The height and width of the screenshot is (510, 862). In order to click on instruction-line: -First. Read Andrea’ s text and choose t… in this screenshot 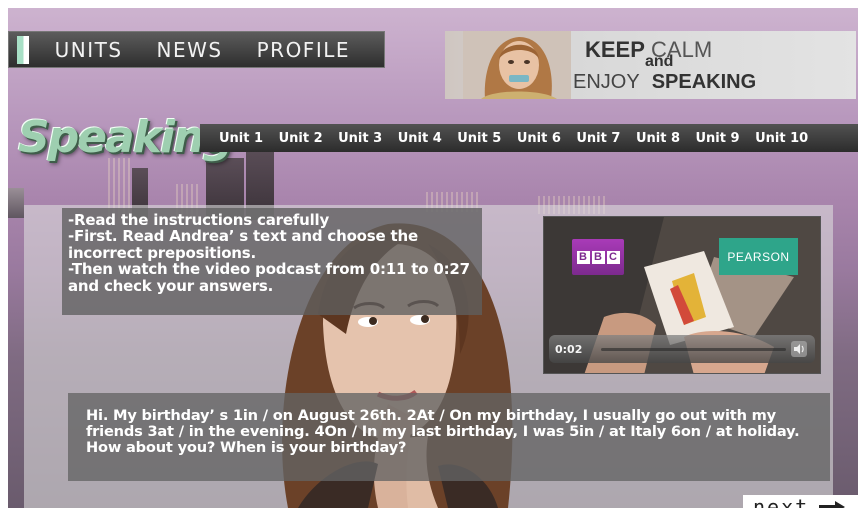, I will do `click(243, 244)`.